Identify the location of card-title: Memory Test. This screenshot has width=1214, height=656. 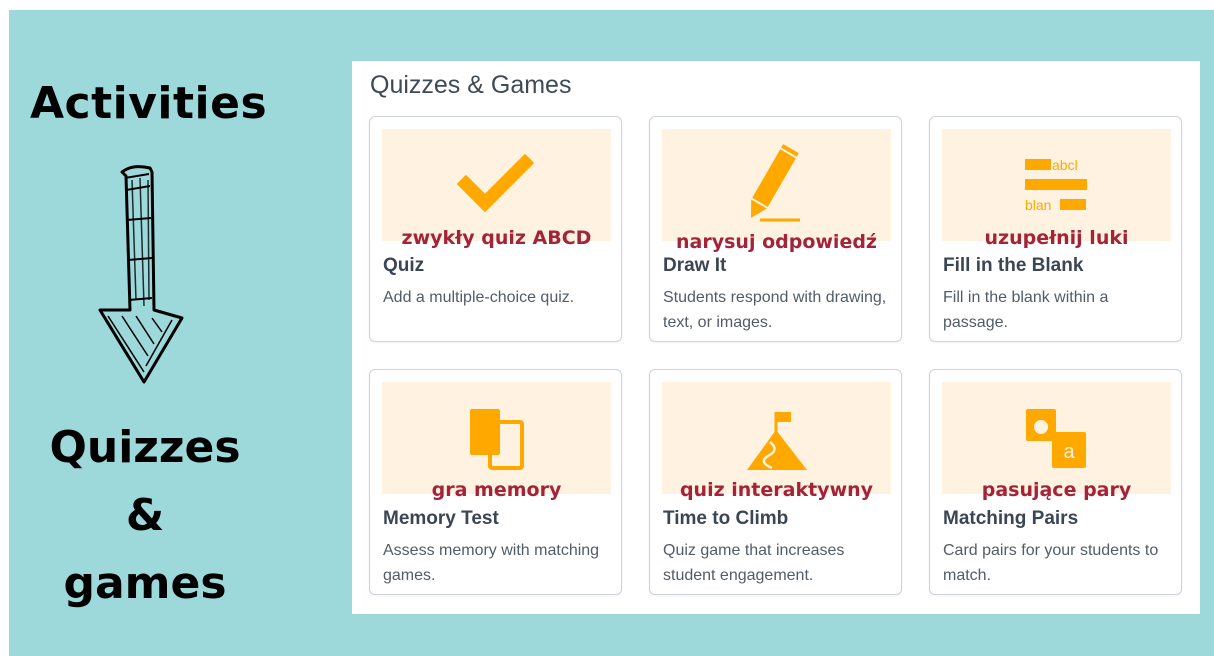
(441, 518).